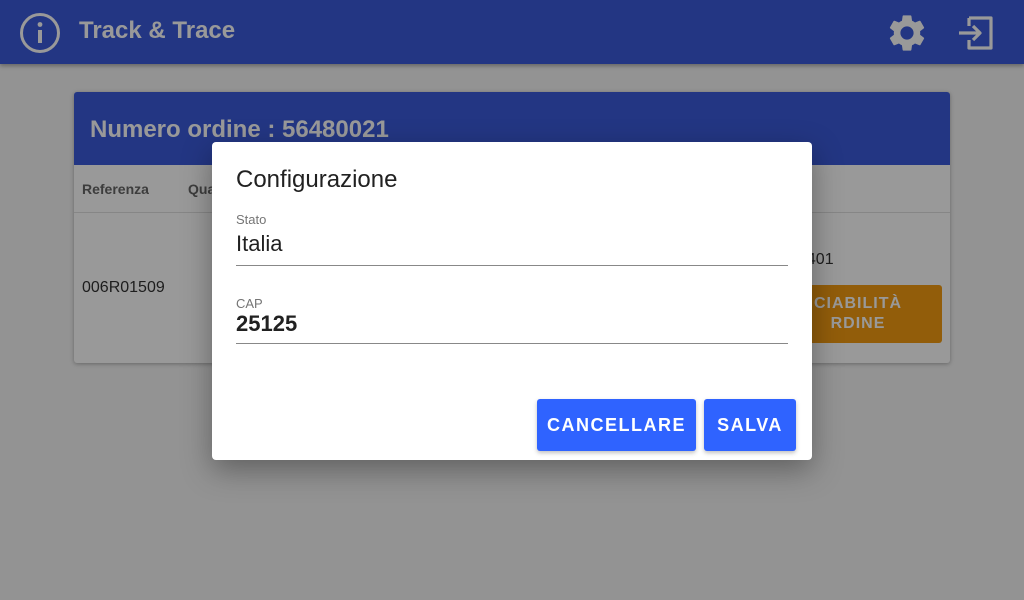 The height and width of the screenshot is (600, 1024). Describe the element at coordinates (750, 425) in the screenshot. I see `save-button: SALVA` at that location.